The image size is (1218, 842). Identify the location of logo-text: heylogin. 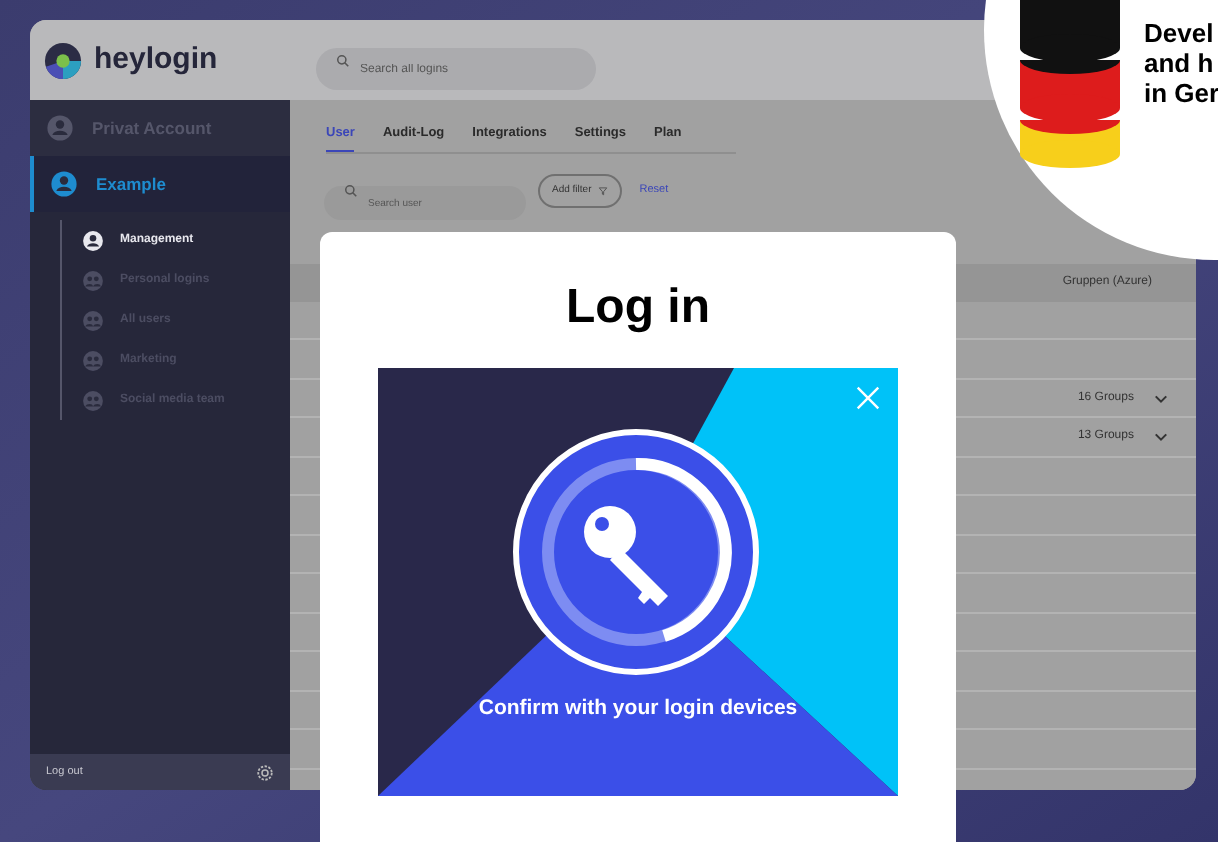
(156, 59).